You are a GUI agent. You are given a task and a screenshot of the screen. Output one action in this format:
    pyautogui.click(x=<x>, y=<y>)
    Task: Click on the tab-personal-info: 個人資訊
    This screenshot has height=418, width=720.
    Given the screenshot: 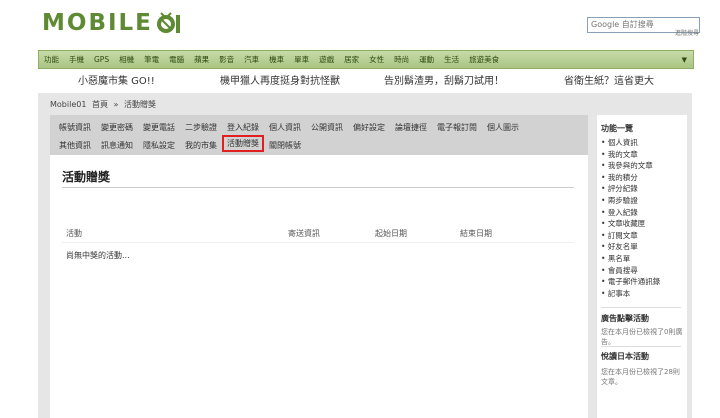 What is the action you would take?
    pyautogui.click(x=285, y=127)
    